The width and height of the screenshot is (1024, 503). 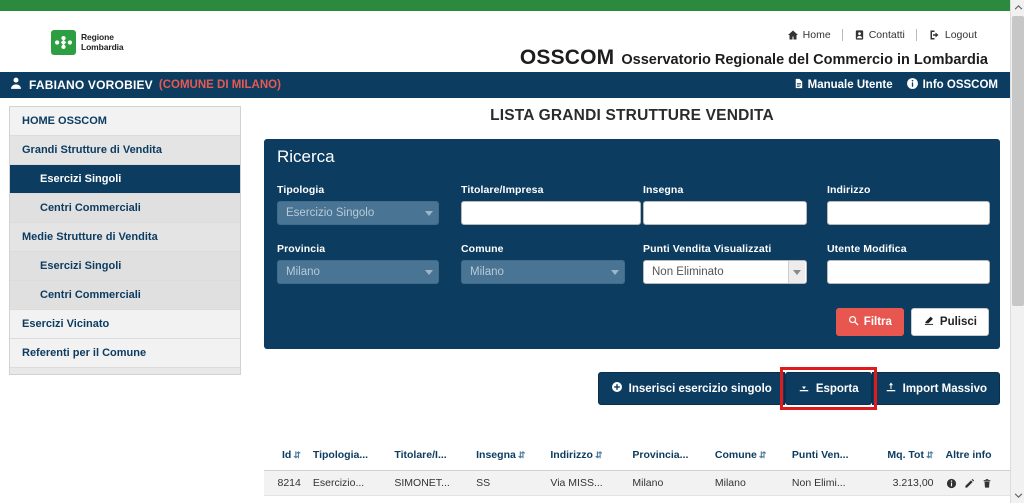 I want to click on filtra-button: Filtra, so click(x=869, y=322).